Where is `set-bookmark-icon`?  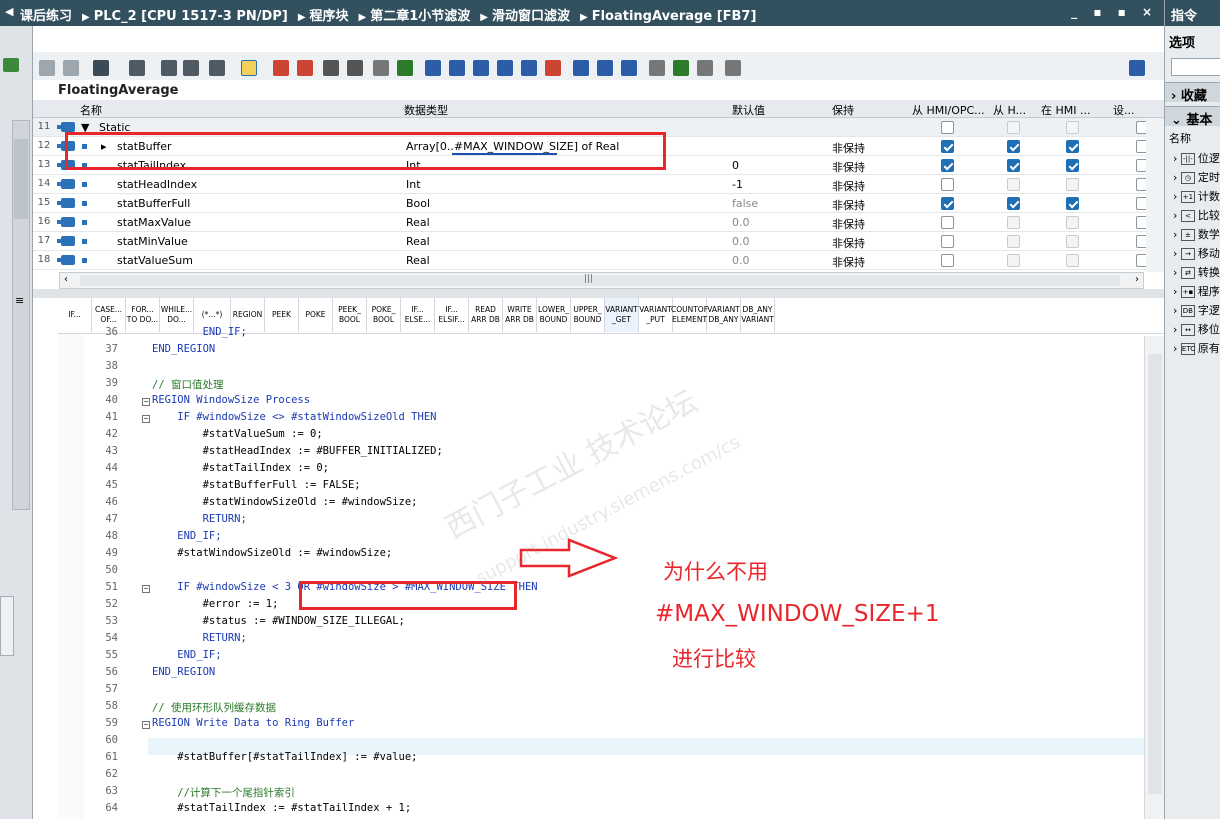 set-bookmark-icon is located at coordinates (581, 68).